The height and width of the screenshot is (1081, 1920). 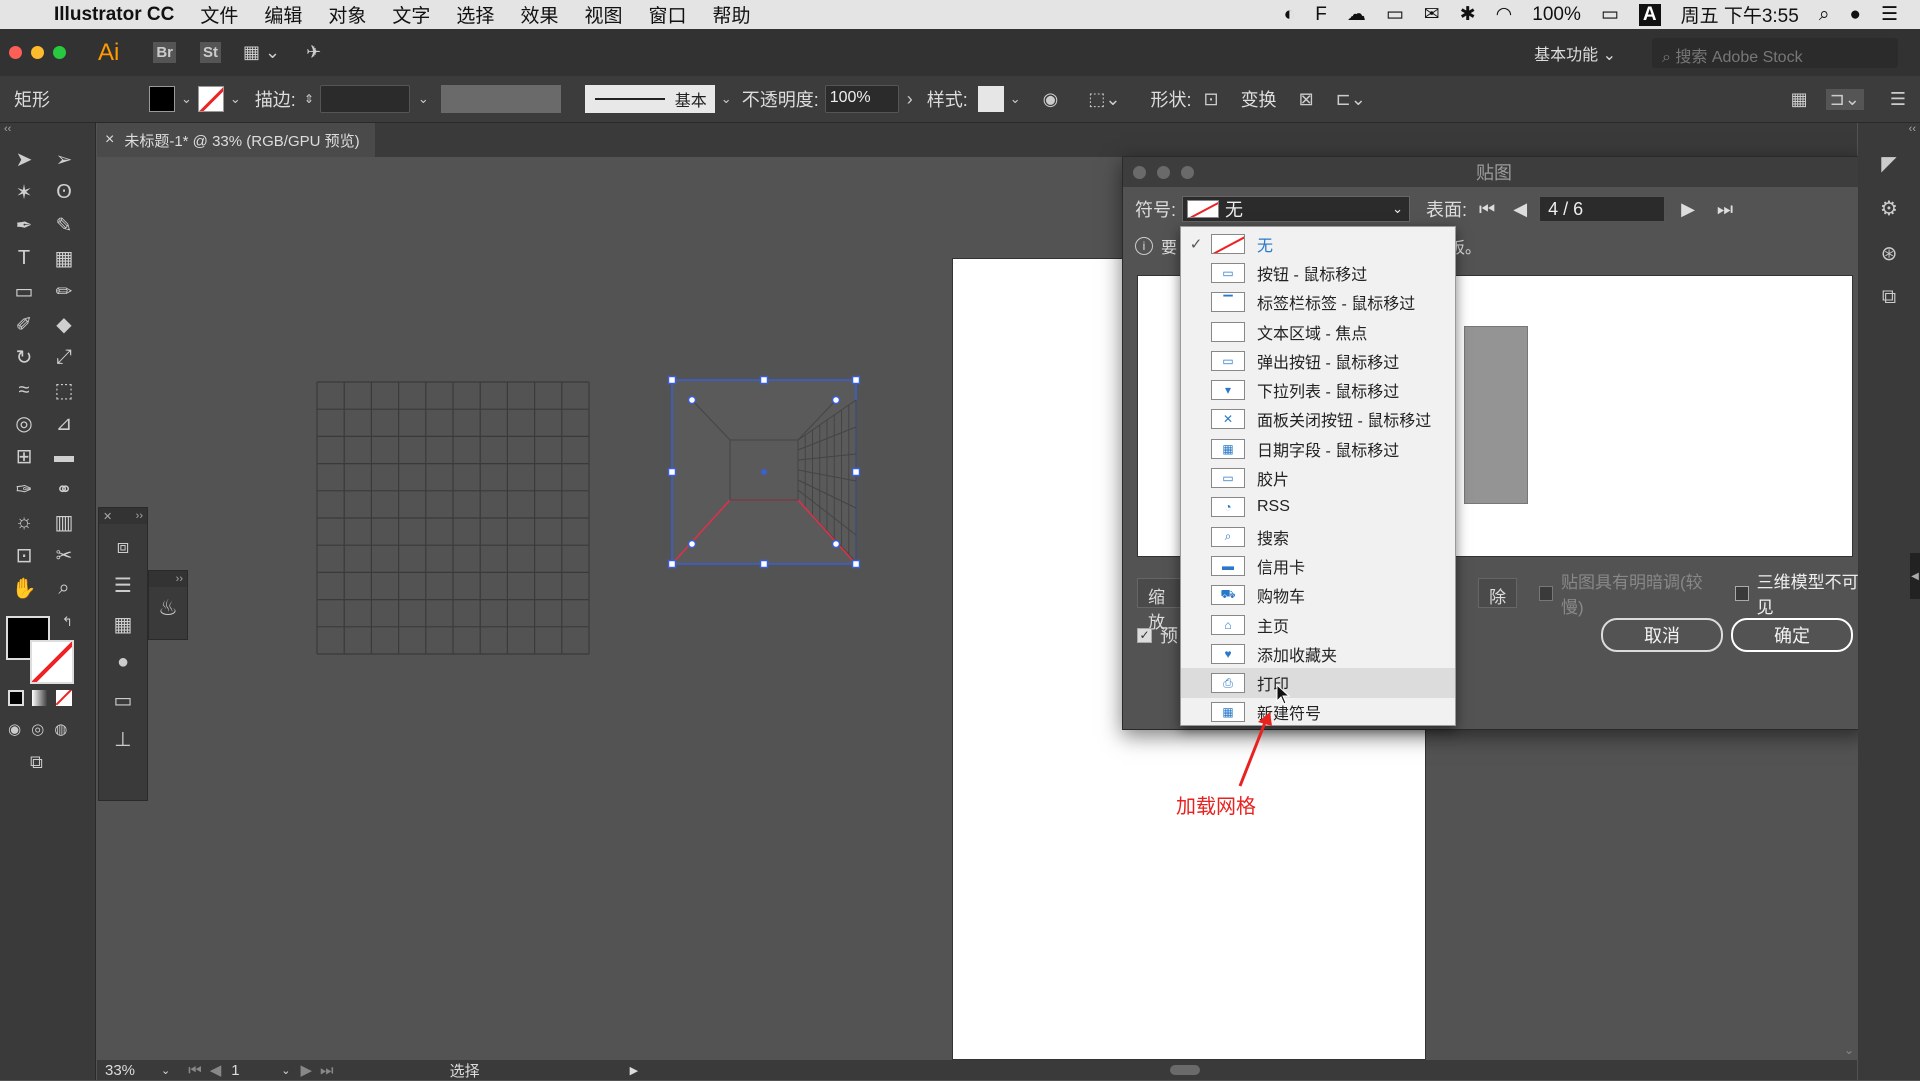 I want to click on isolate-icon: ⊠, so click(x=1306, y=99).